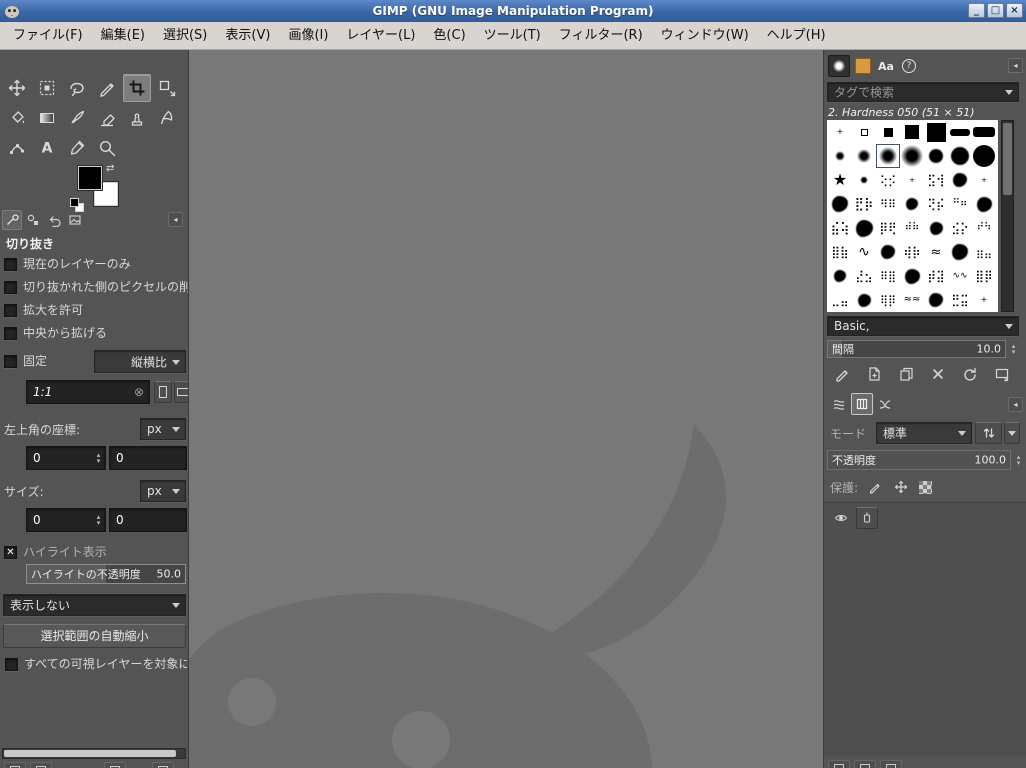 The width and height of the screenshot is (1026, 768). Describe the element at coordinates (984, 228) in the screenshot. I see `brush-item: ⠞⠳` at that location.